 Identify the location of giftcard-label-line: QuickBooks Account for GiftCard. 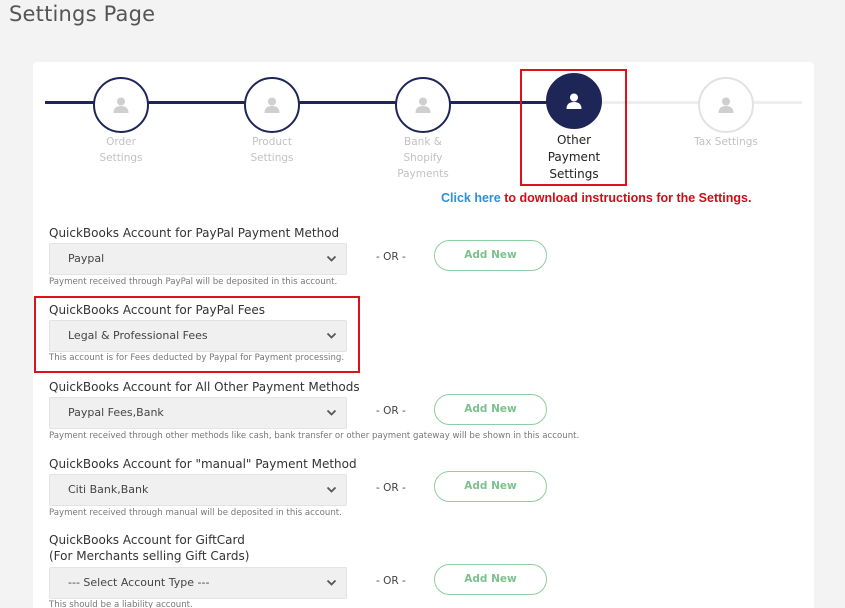
(147, 540).